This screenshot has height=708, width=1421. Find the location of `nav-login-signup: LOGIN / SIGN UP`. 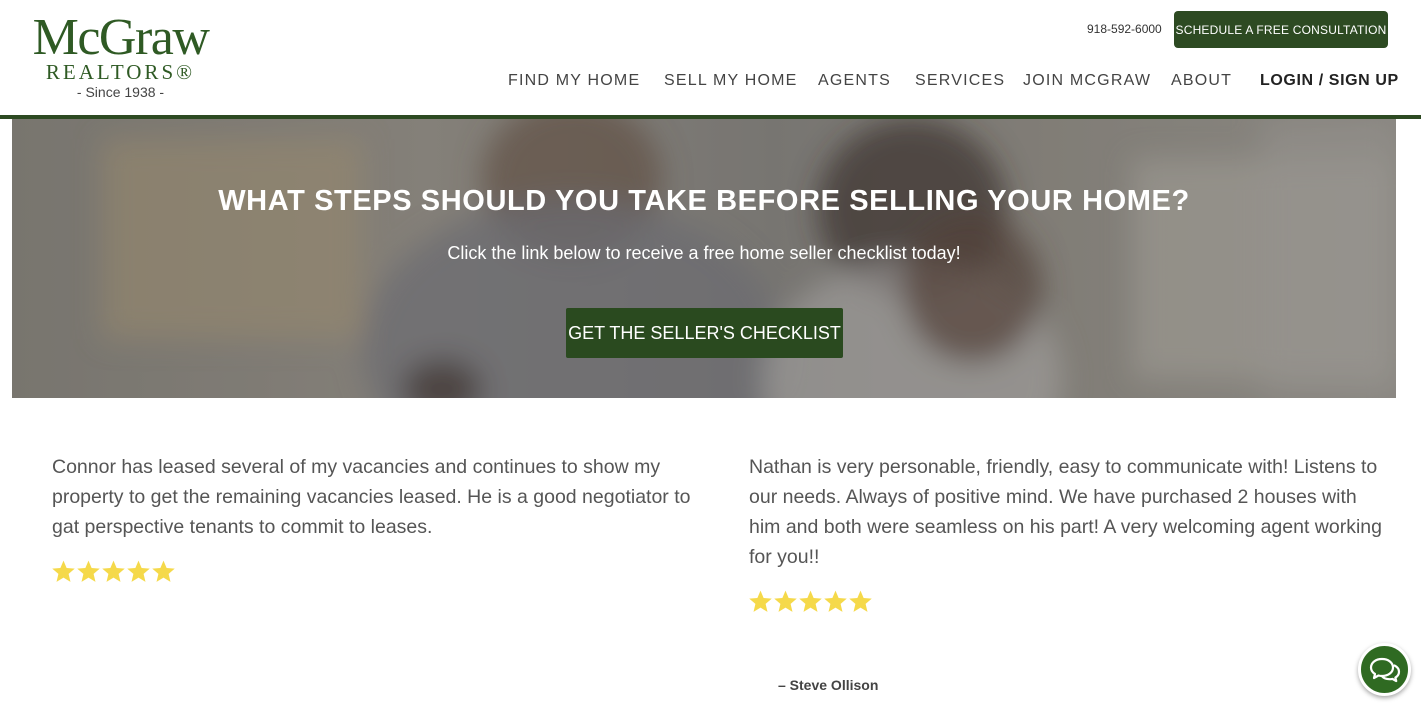

nav-login-signup: LOGIN / SIGN UP is located at coordinates (1329, 81).